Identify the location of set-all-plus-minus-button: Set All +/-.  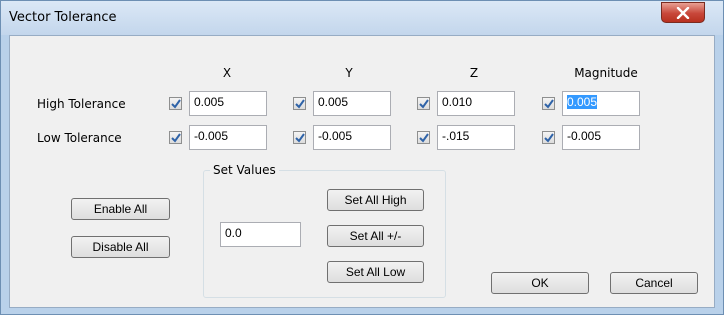
(375, 236).